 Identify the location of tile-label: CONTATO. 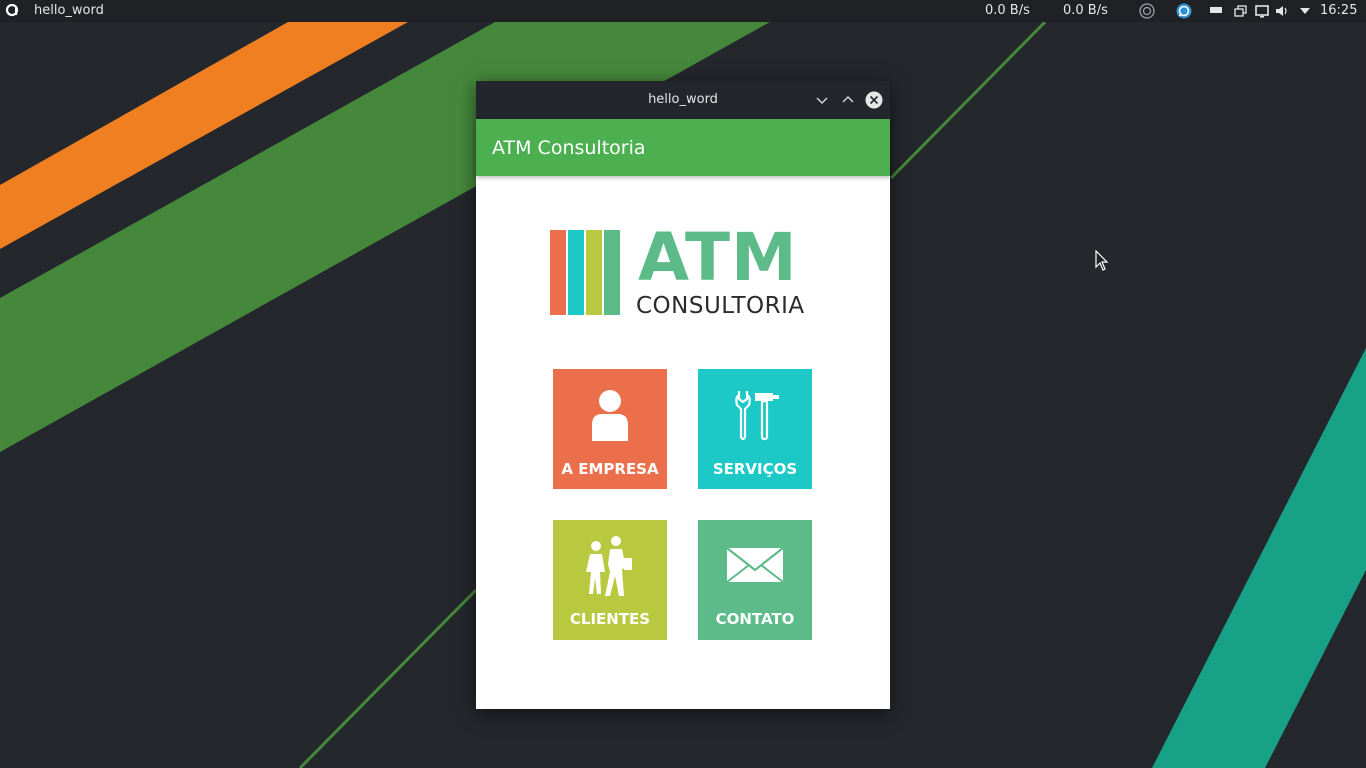
(755, 619).